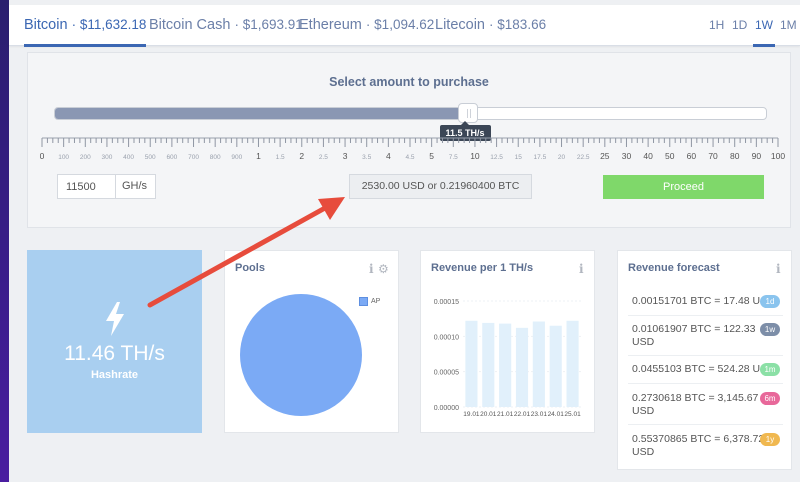  I want to click on ruler-label: 500, so click(150, 157).